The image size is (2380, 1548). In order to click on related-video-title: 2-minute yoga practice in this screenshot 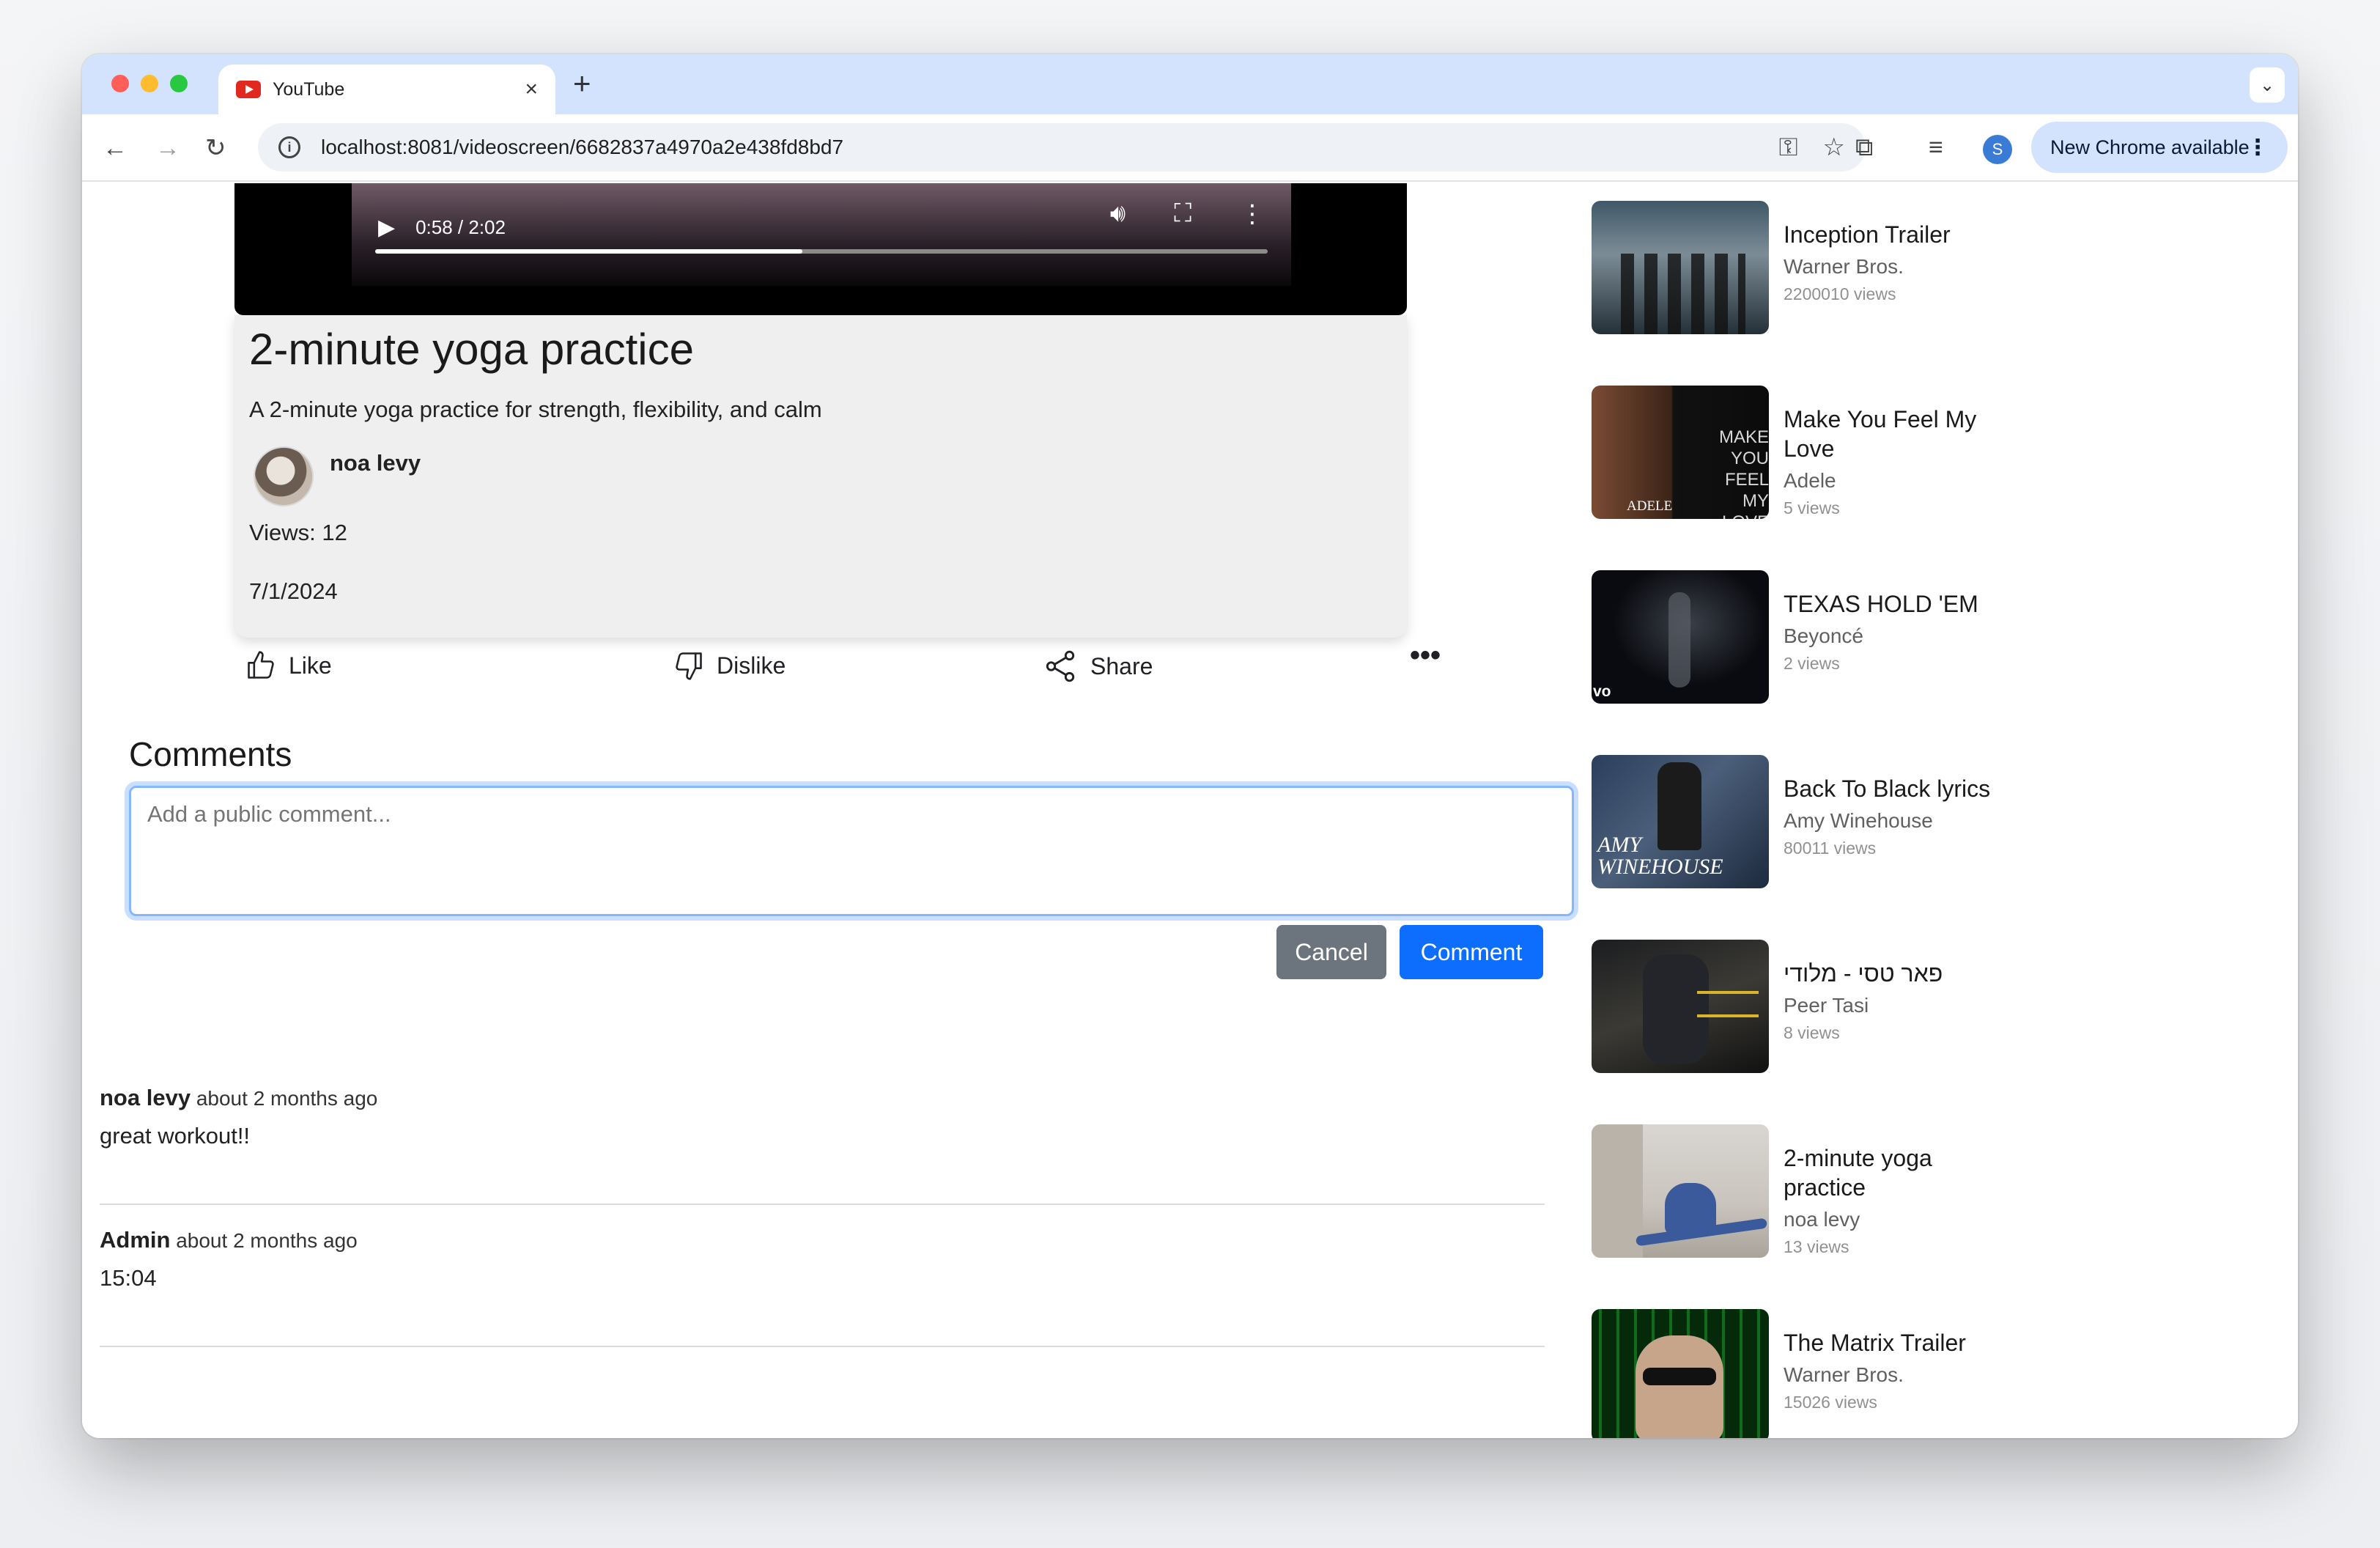, I will do `click(1901, 1172)`.